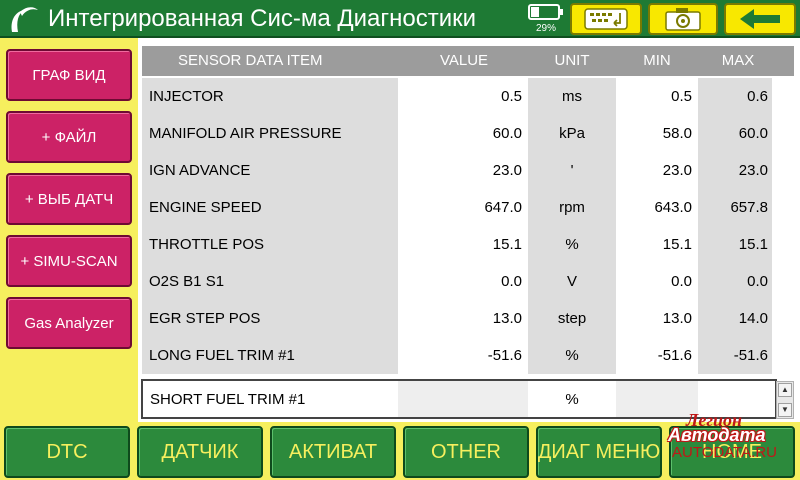  What do you see at coordinates (657, 60) in the screenshot?
I see `column-header-min: MIN` at bounding box center [657, 60].